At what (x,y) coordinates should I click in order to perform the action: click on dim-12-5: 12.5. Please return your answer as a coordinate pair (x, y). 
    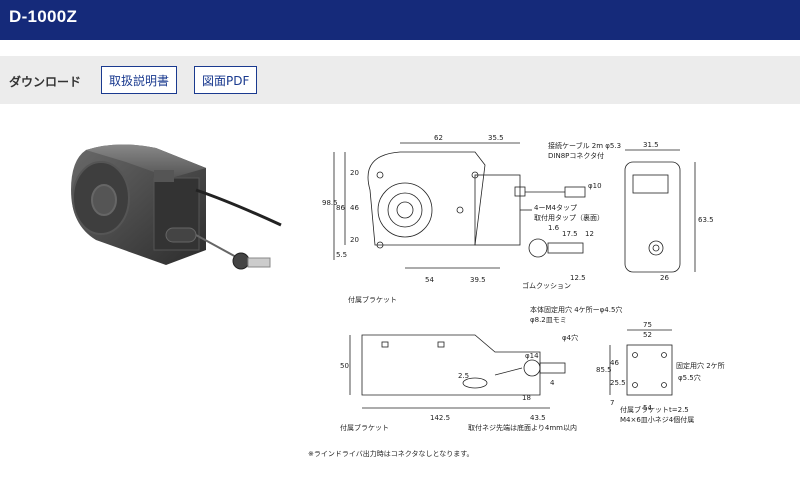
    Looking at the image, I should click on (578, 278).